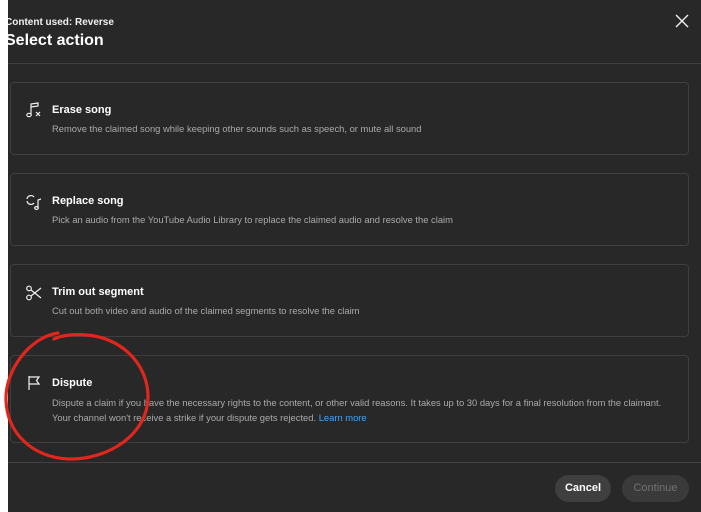 The image size is (701, 512). What do you see at coordinates (34, 383) in the screenshot?
I see `flag-icon` at bounding box center [34, 383].